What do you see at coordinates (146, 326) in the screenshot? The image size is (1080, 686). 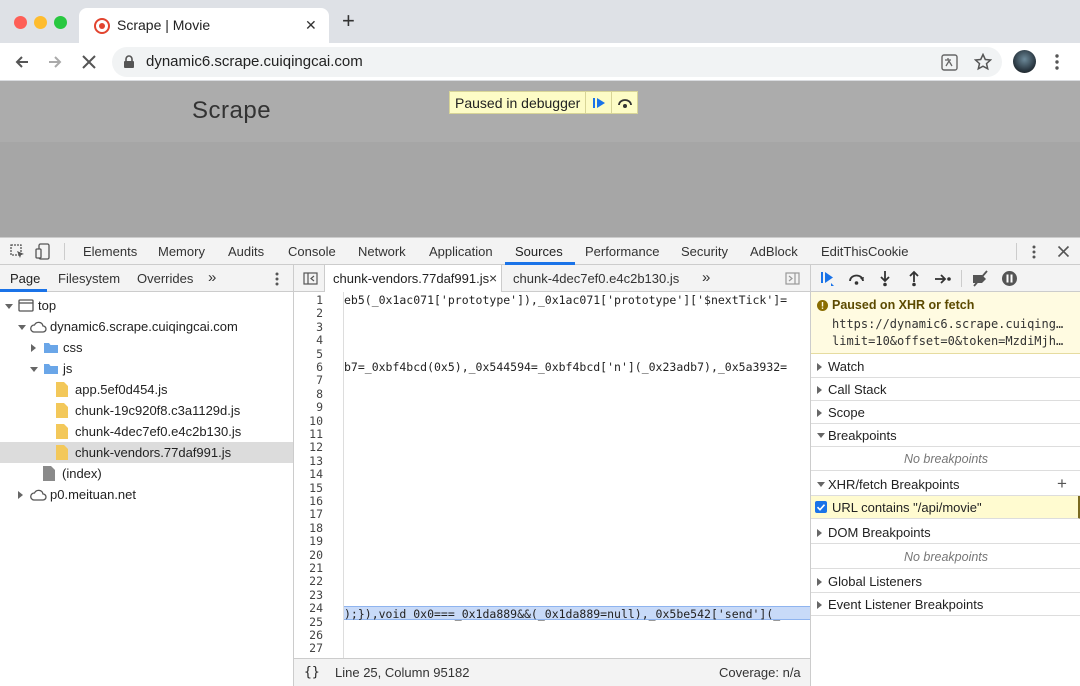 I see `tree-item-domain: dynamic6.scrape.cuiqingcai.com` at bounding box center [146, 326].